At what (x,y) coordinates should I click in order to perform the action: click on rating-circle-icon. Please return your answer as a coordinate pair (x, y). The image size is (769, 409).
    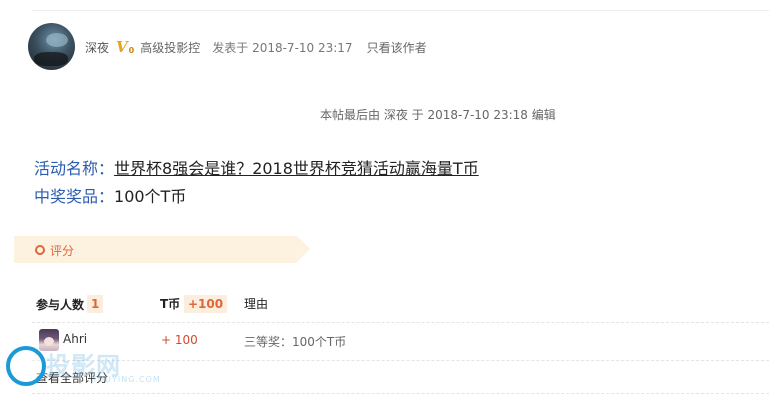
    Looking at the image, I should click on (40, 250).